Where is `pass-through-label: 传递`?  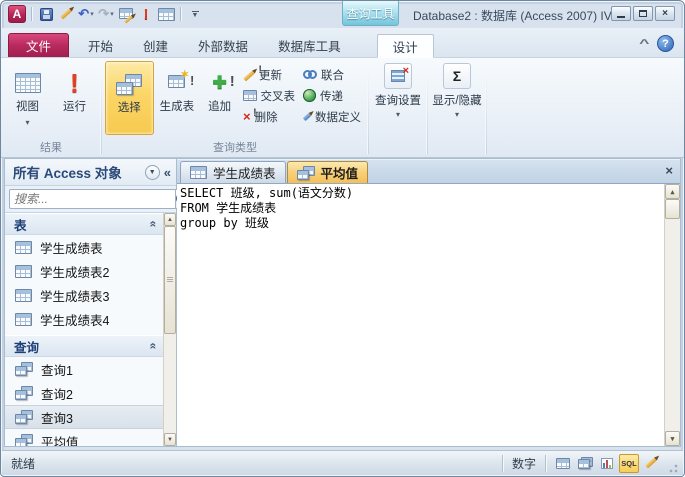
pass-through-label: 传递 is located at coordinates (332, 96).